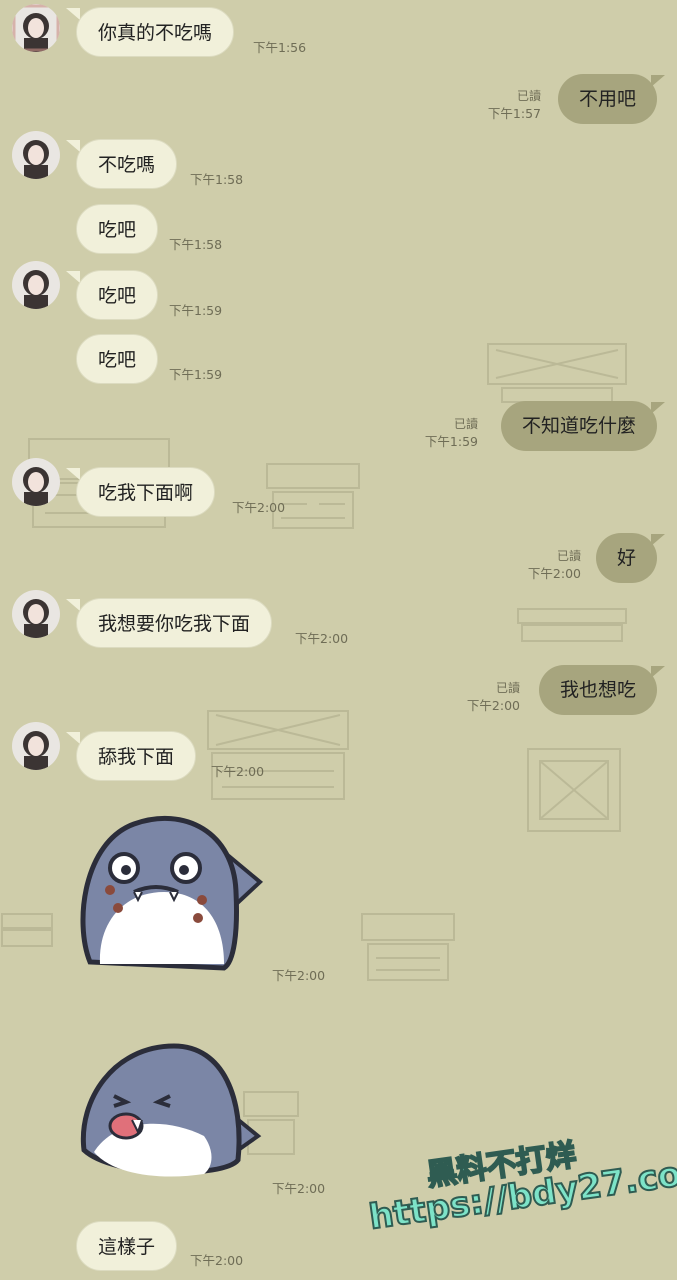  What do you see at coordinates (280, 47) in the screenshot?
I see `message-timestamp: 下午1:56` at bounding box center [280, 47].